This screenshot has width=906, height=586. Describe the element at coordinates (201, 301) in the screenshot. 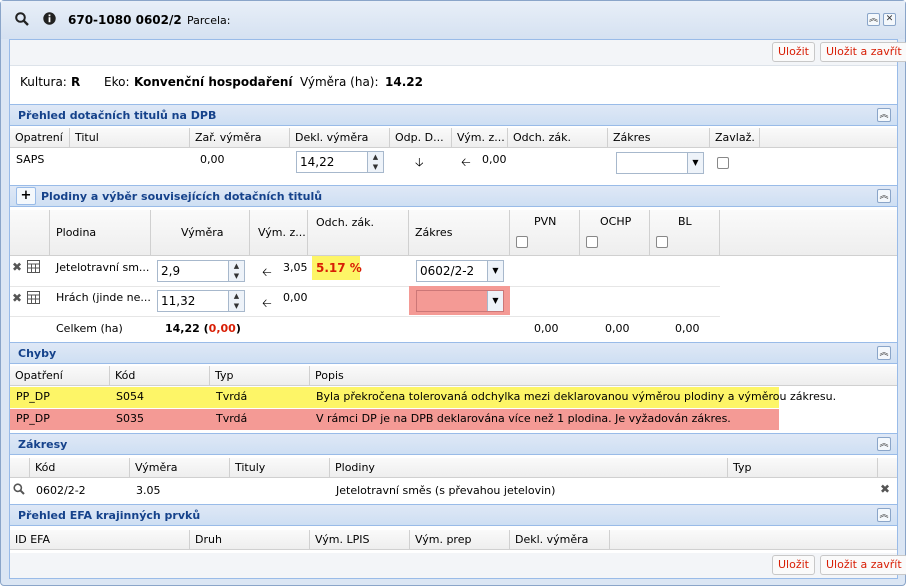

I see `plodina-vymera-input: 11,32 ▲ ▼` at that location.